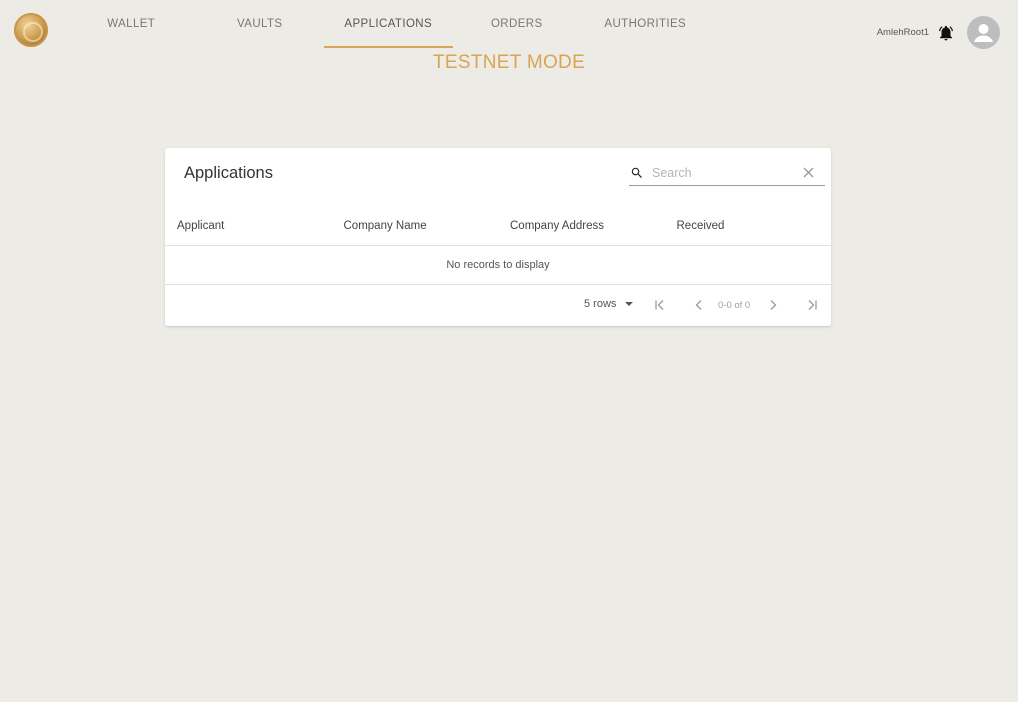 Image resolution: width=1018 pixels, height=702 pixels. Describe the element at coordinates (31, 30) in the screenshot. I see `brand-logo` at that location.